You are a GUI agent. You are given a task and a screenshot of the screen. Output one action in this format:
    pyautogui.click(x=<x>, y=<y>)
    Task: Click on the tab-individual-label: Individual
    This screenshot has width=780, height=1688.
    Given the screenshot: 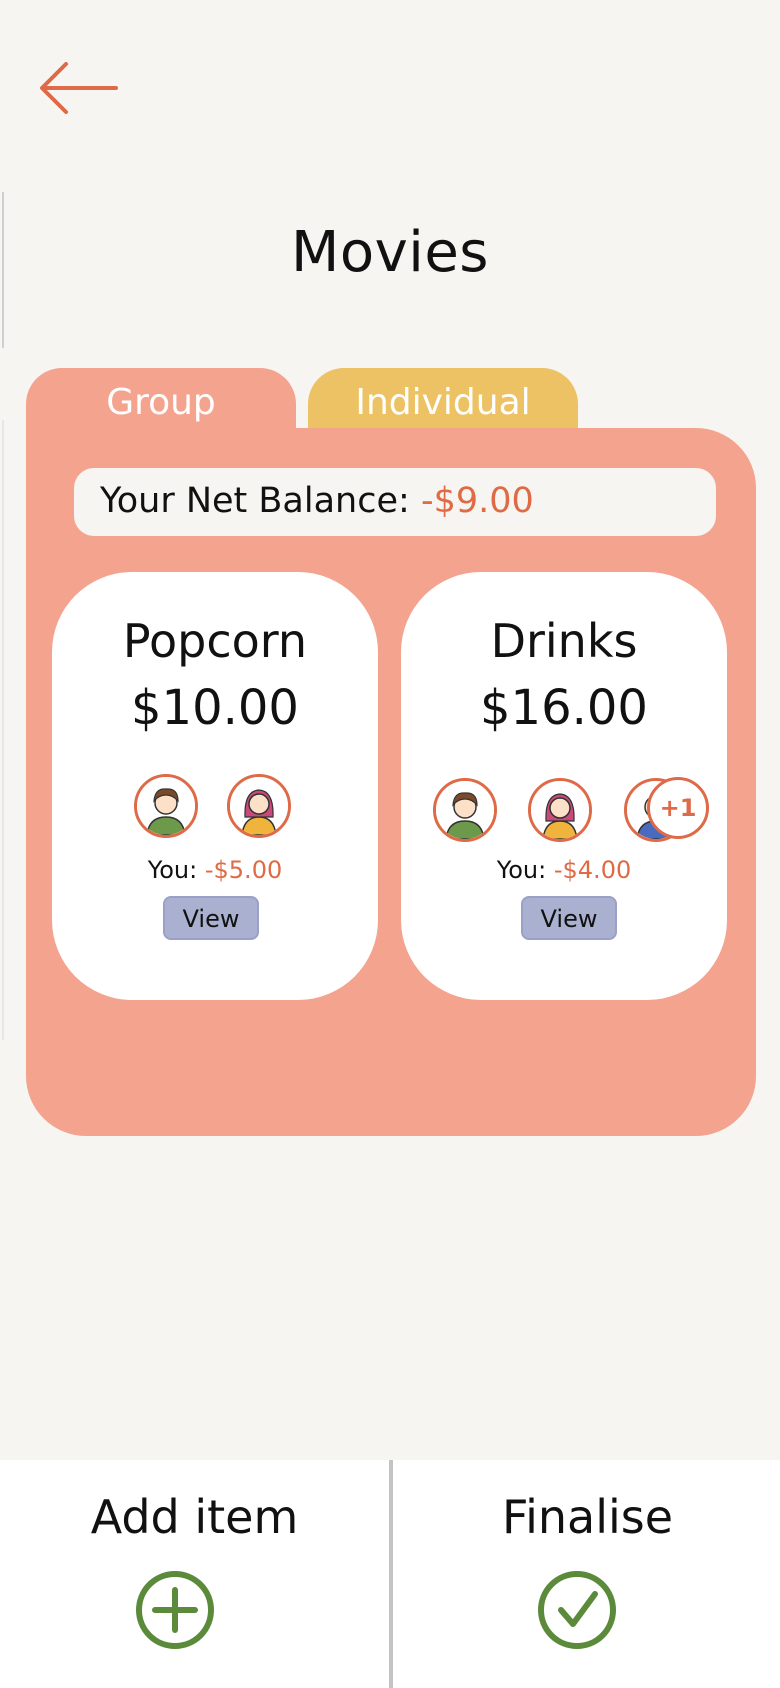 What is the action you would take?
    pyautogui.click(x=443, y=402)
    